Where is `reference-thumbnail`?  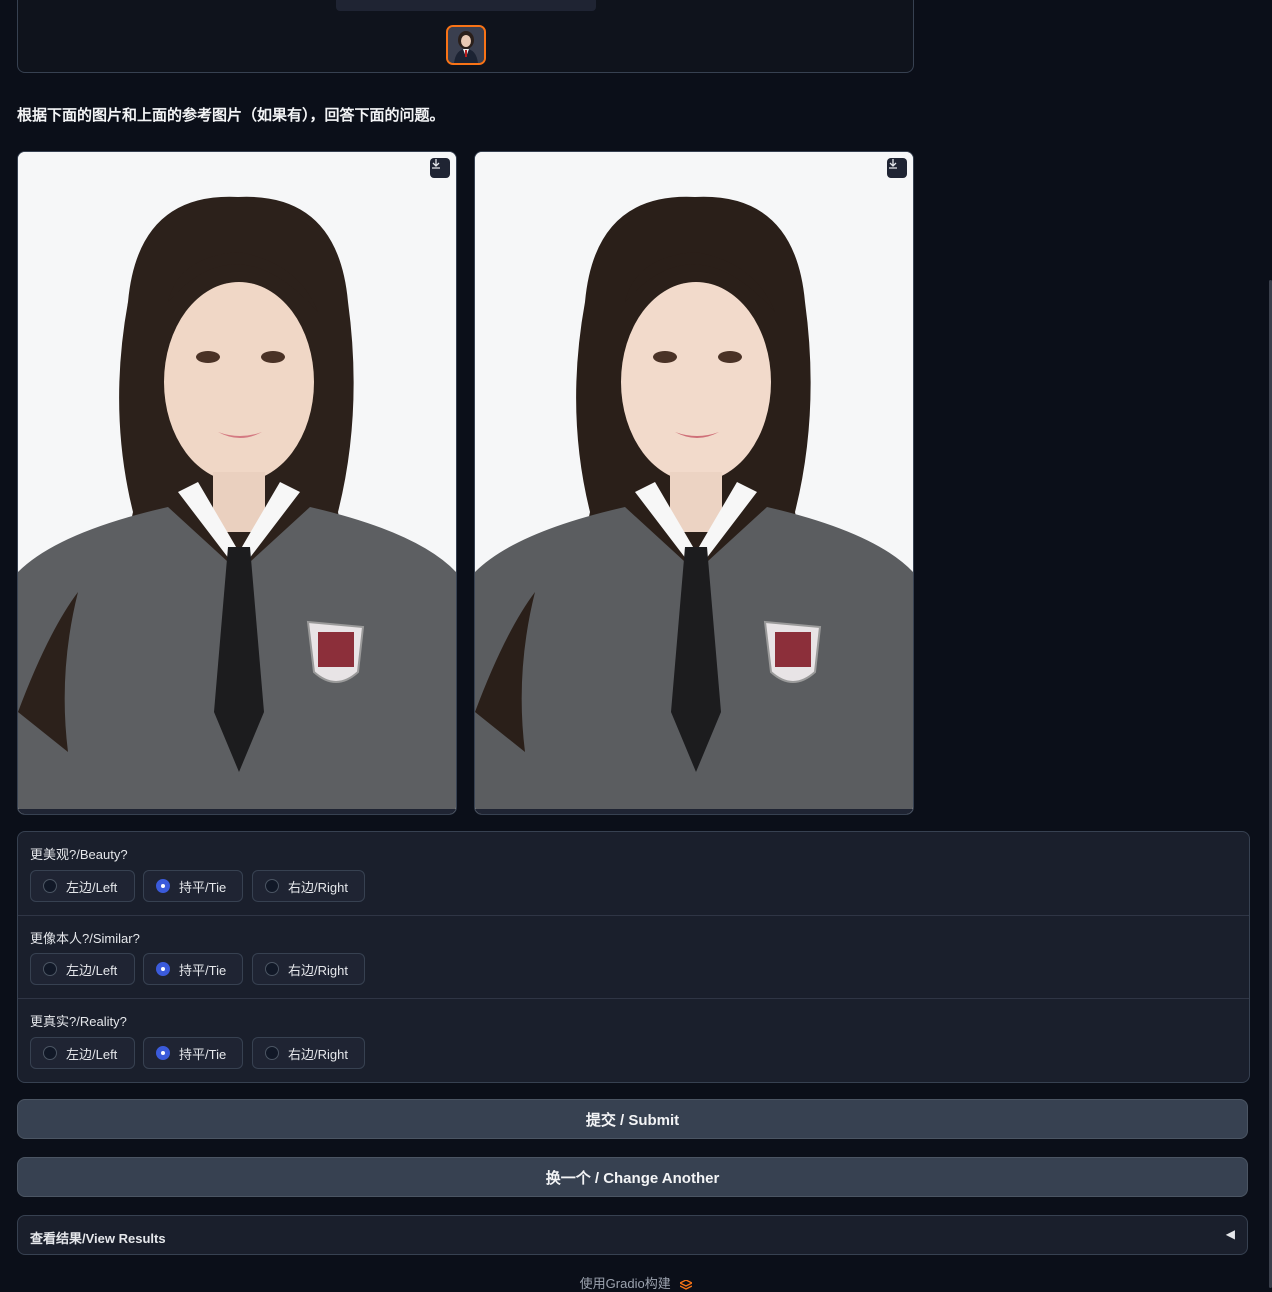
reference-thumbnail is located at coordinates (466, 45).